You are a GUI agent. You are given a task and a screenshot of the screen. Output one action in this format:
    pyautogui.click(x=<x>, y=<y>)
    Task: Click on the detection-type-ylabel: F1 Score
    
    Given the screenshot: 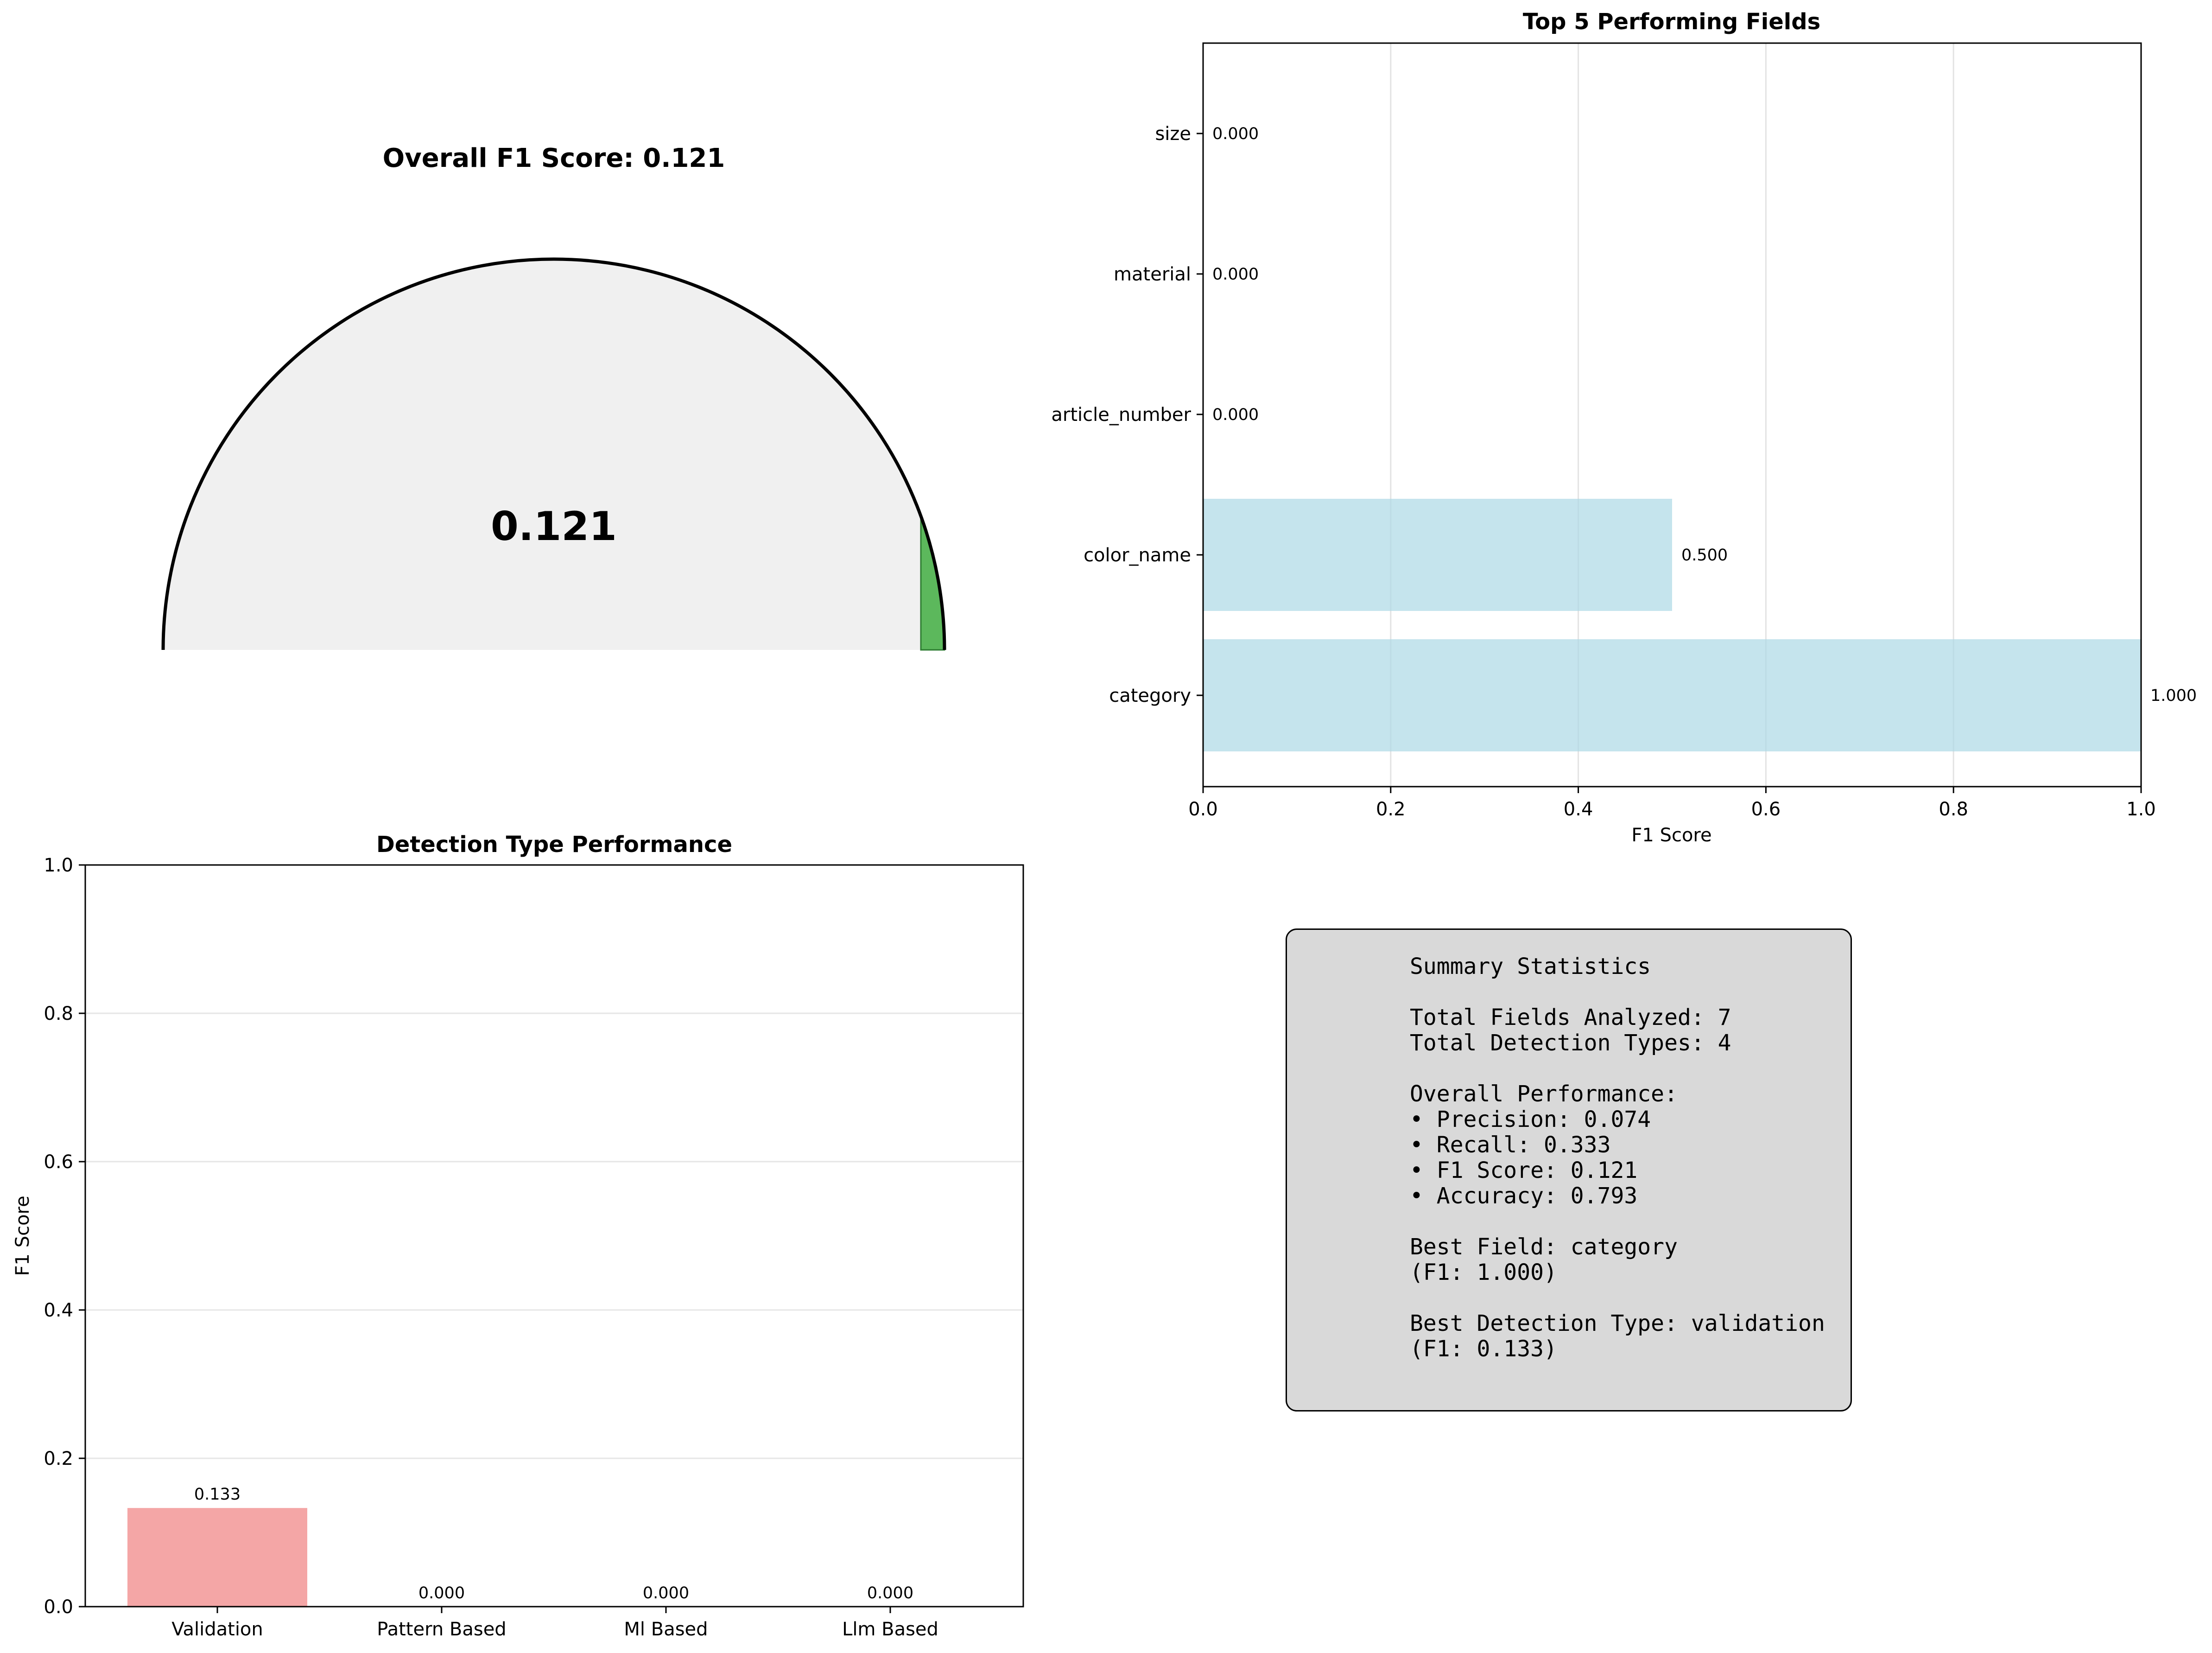 What is the action you would take?
    pyautogui.click(x=22, y=1235)
    